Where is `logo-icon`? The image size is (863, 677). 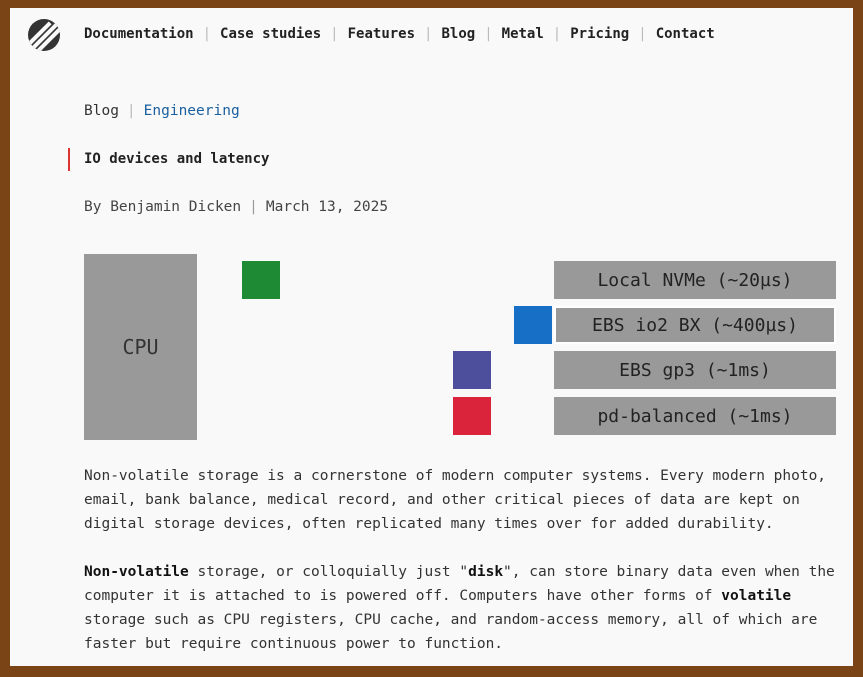 logo-icon is located at coordinates (44, 35).